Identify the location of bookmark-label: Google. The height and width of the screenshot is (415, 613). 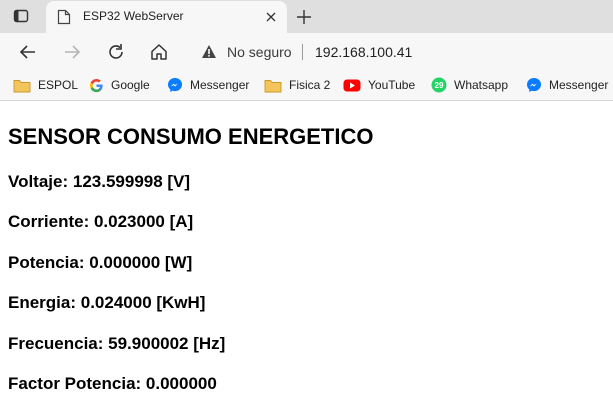
(130, 85).